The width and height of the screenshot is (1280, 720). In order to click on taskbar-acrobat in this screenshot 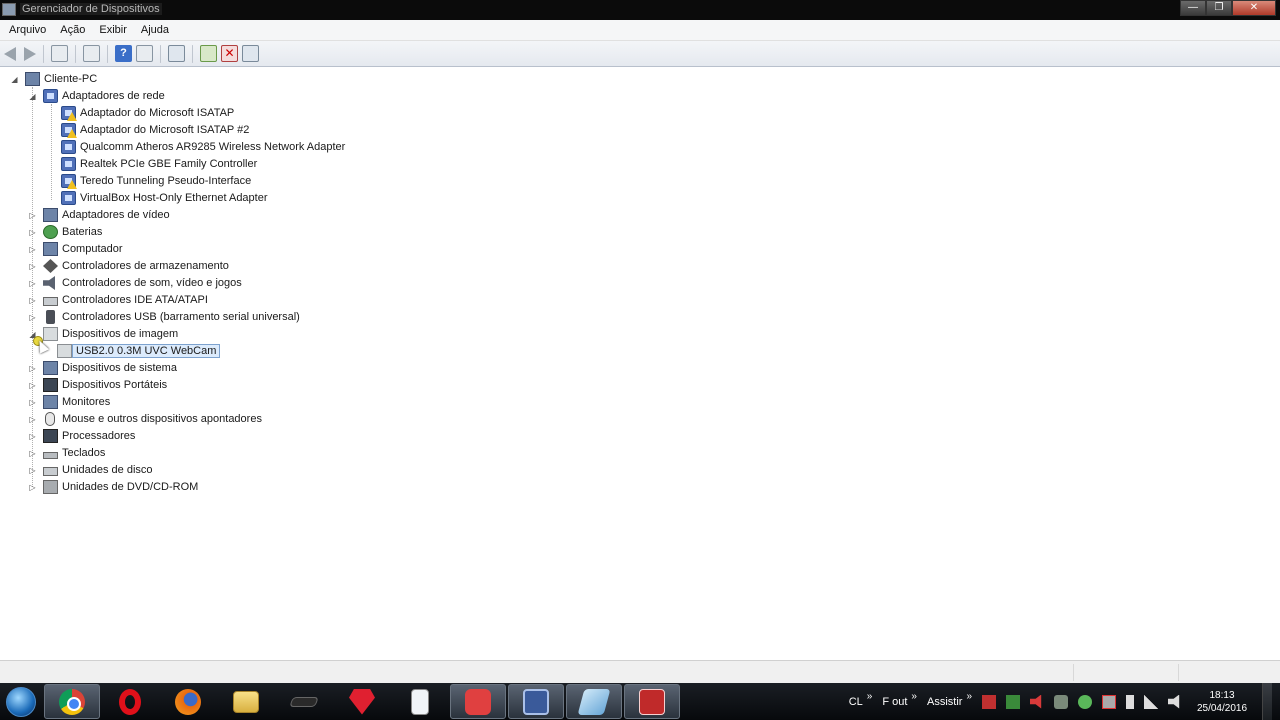, I will do `click(478, 701)`.